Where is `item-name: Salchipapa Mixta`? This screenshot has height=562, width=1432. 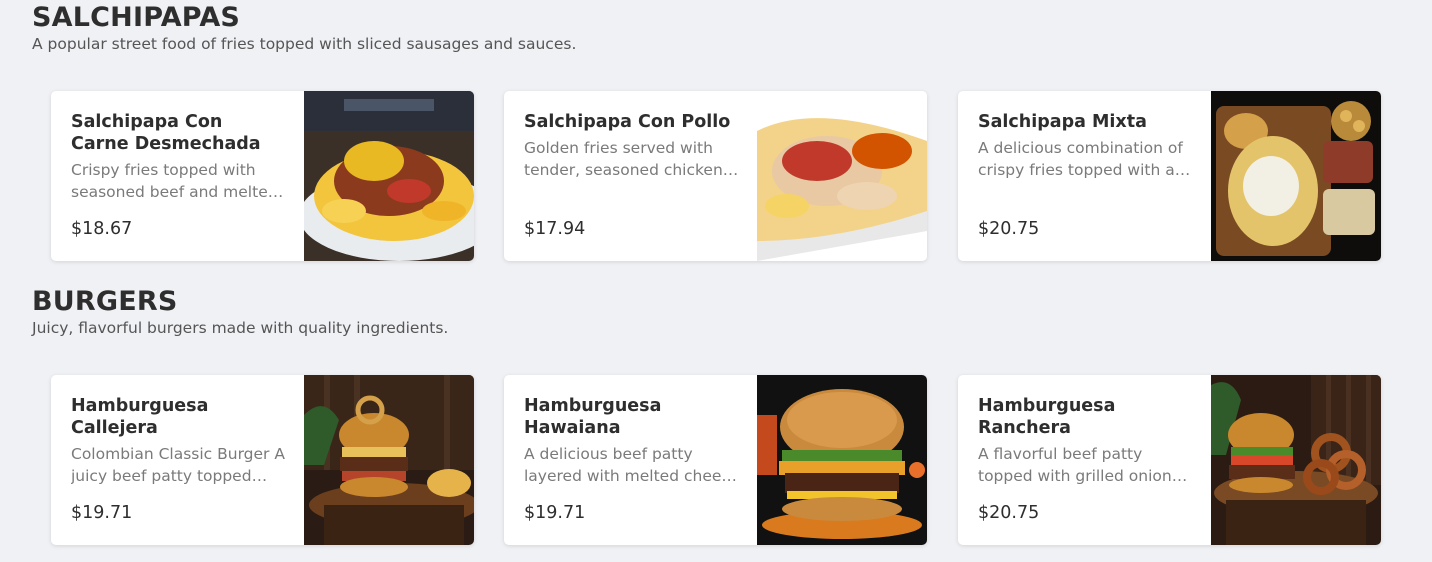 item-name: Salchipapa Mixta is located at coordinates (1062, 122).